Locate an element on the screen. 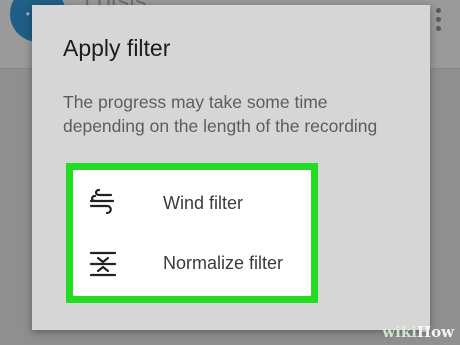  dialog-title: Apply filter is located at coordinates (117, 48).